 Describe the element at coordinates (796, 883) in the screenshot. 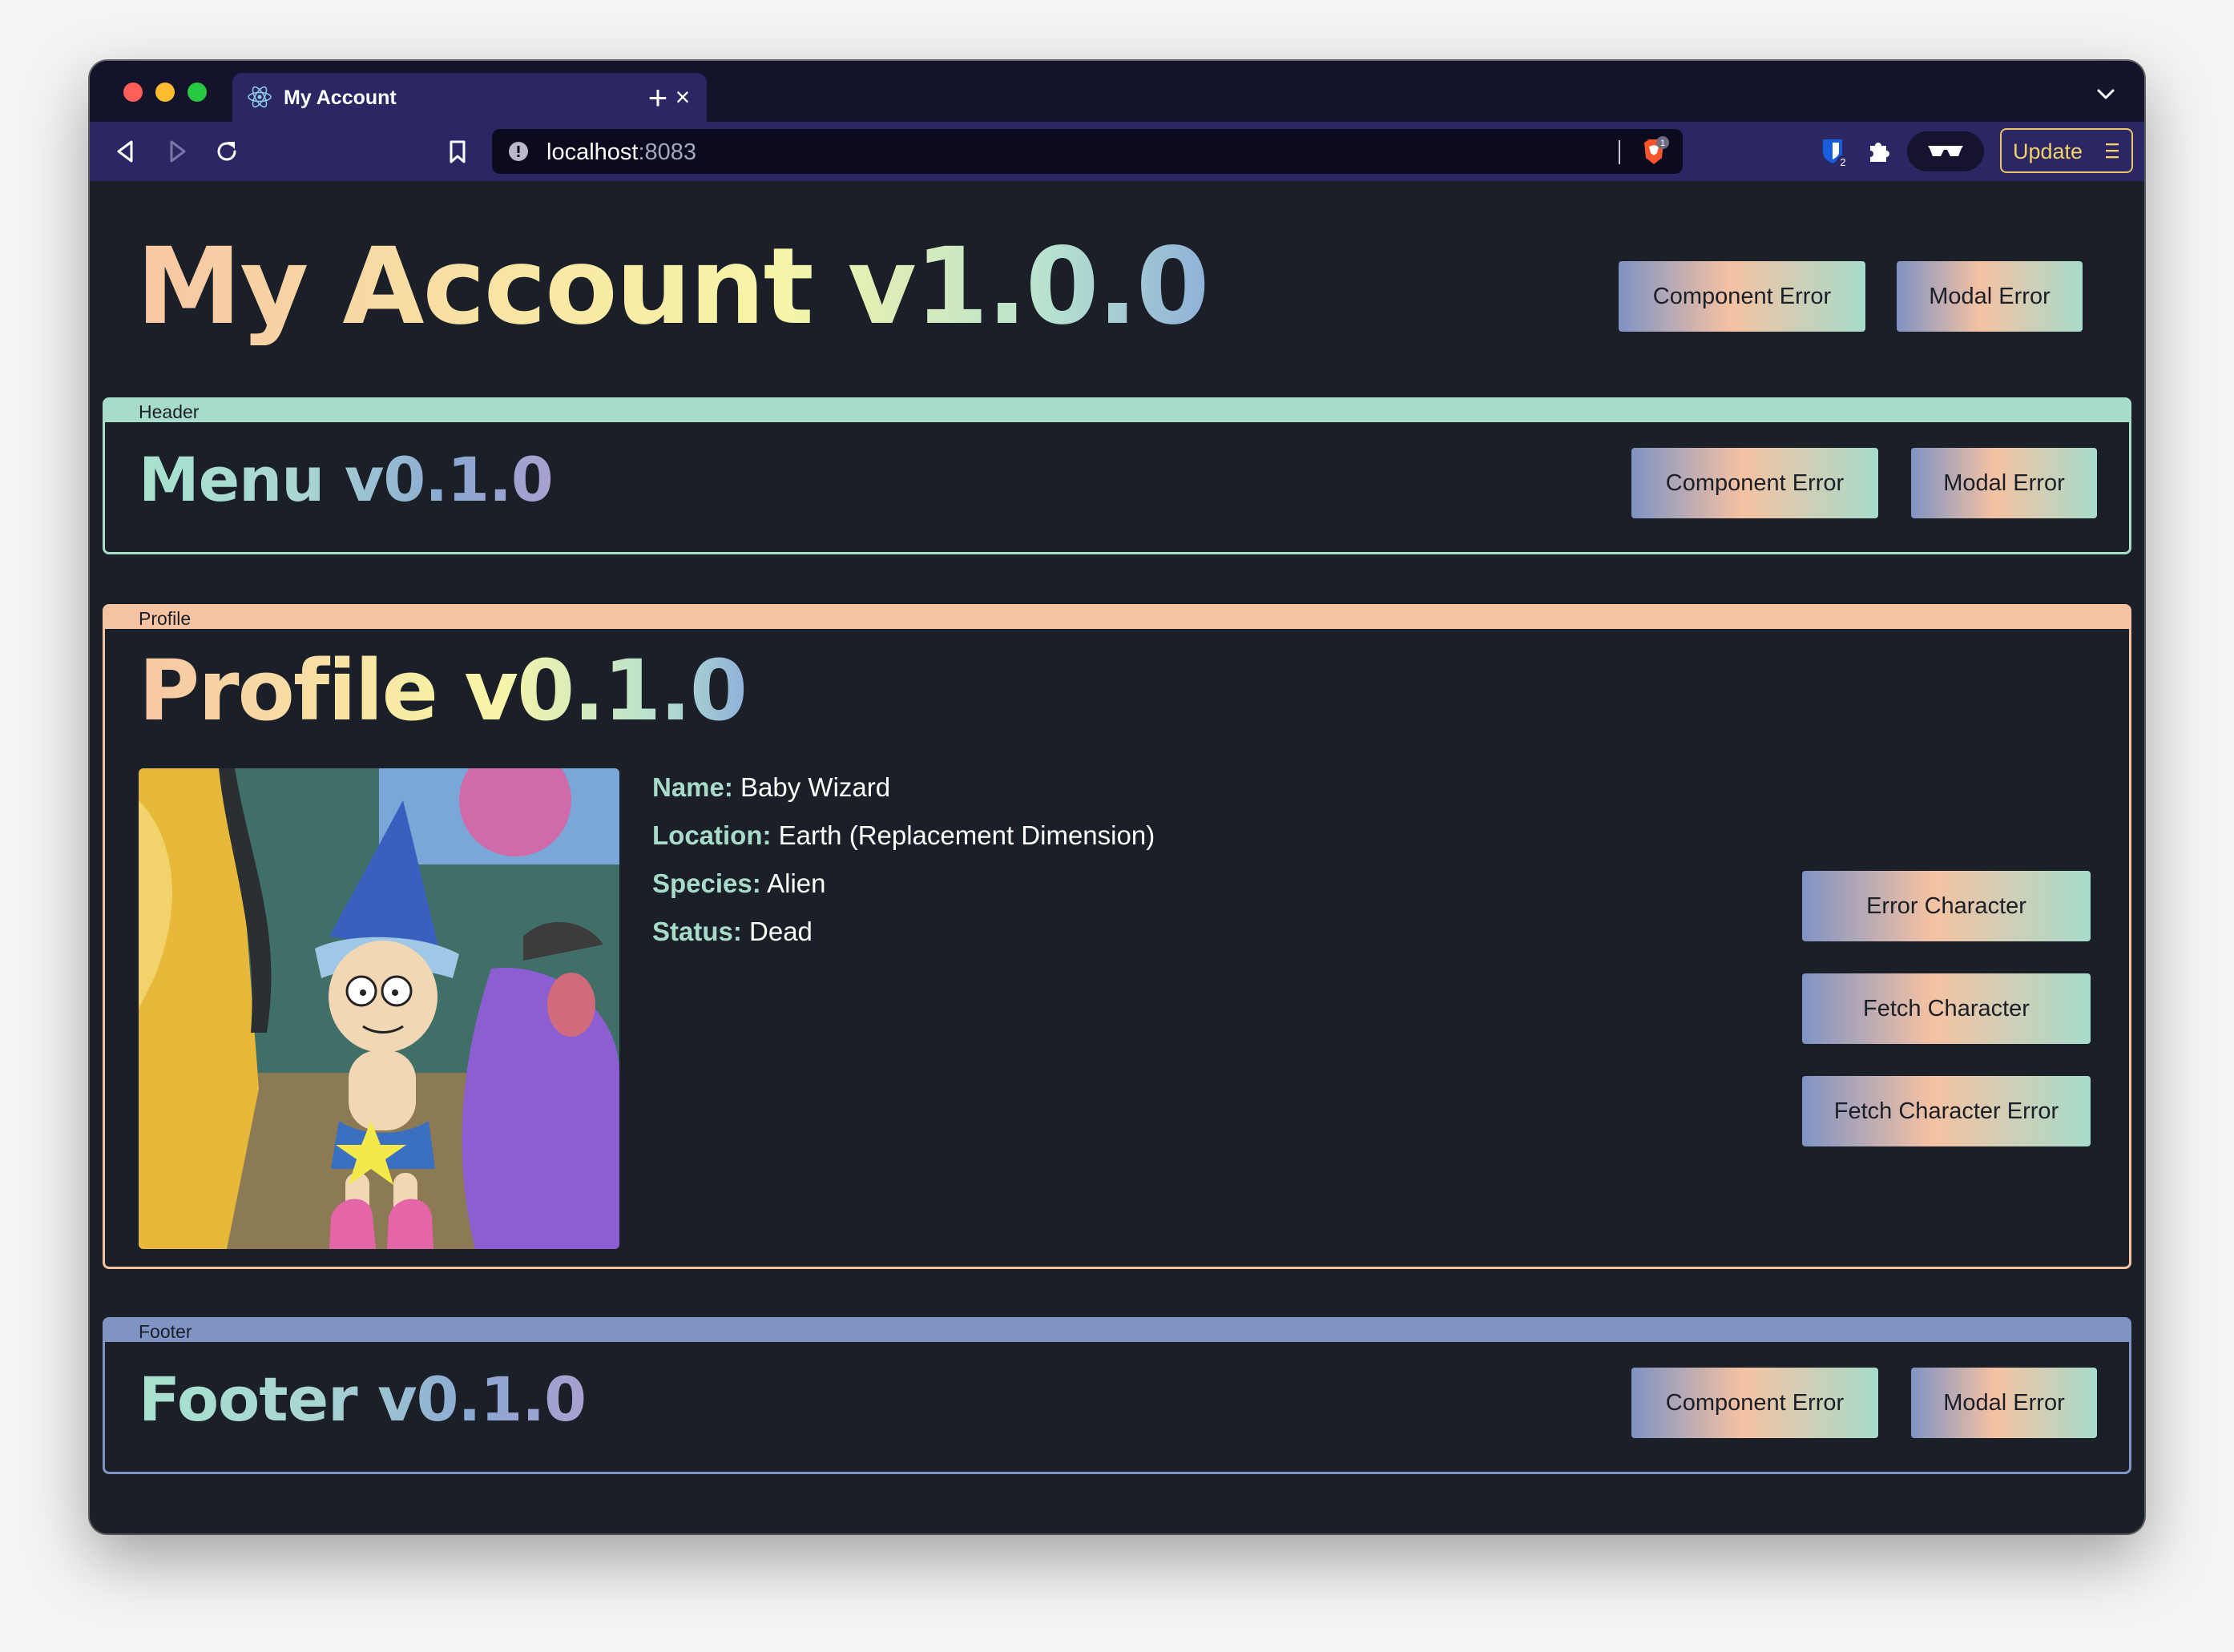

I see `species-value: Alien` at that location.